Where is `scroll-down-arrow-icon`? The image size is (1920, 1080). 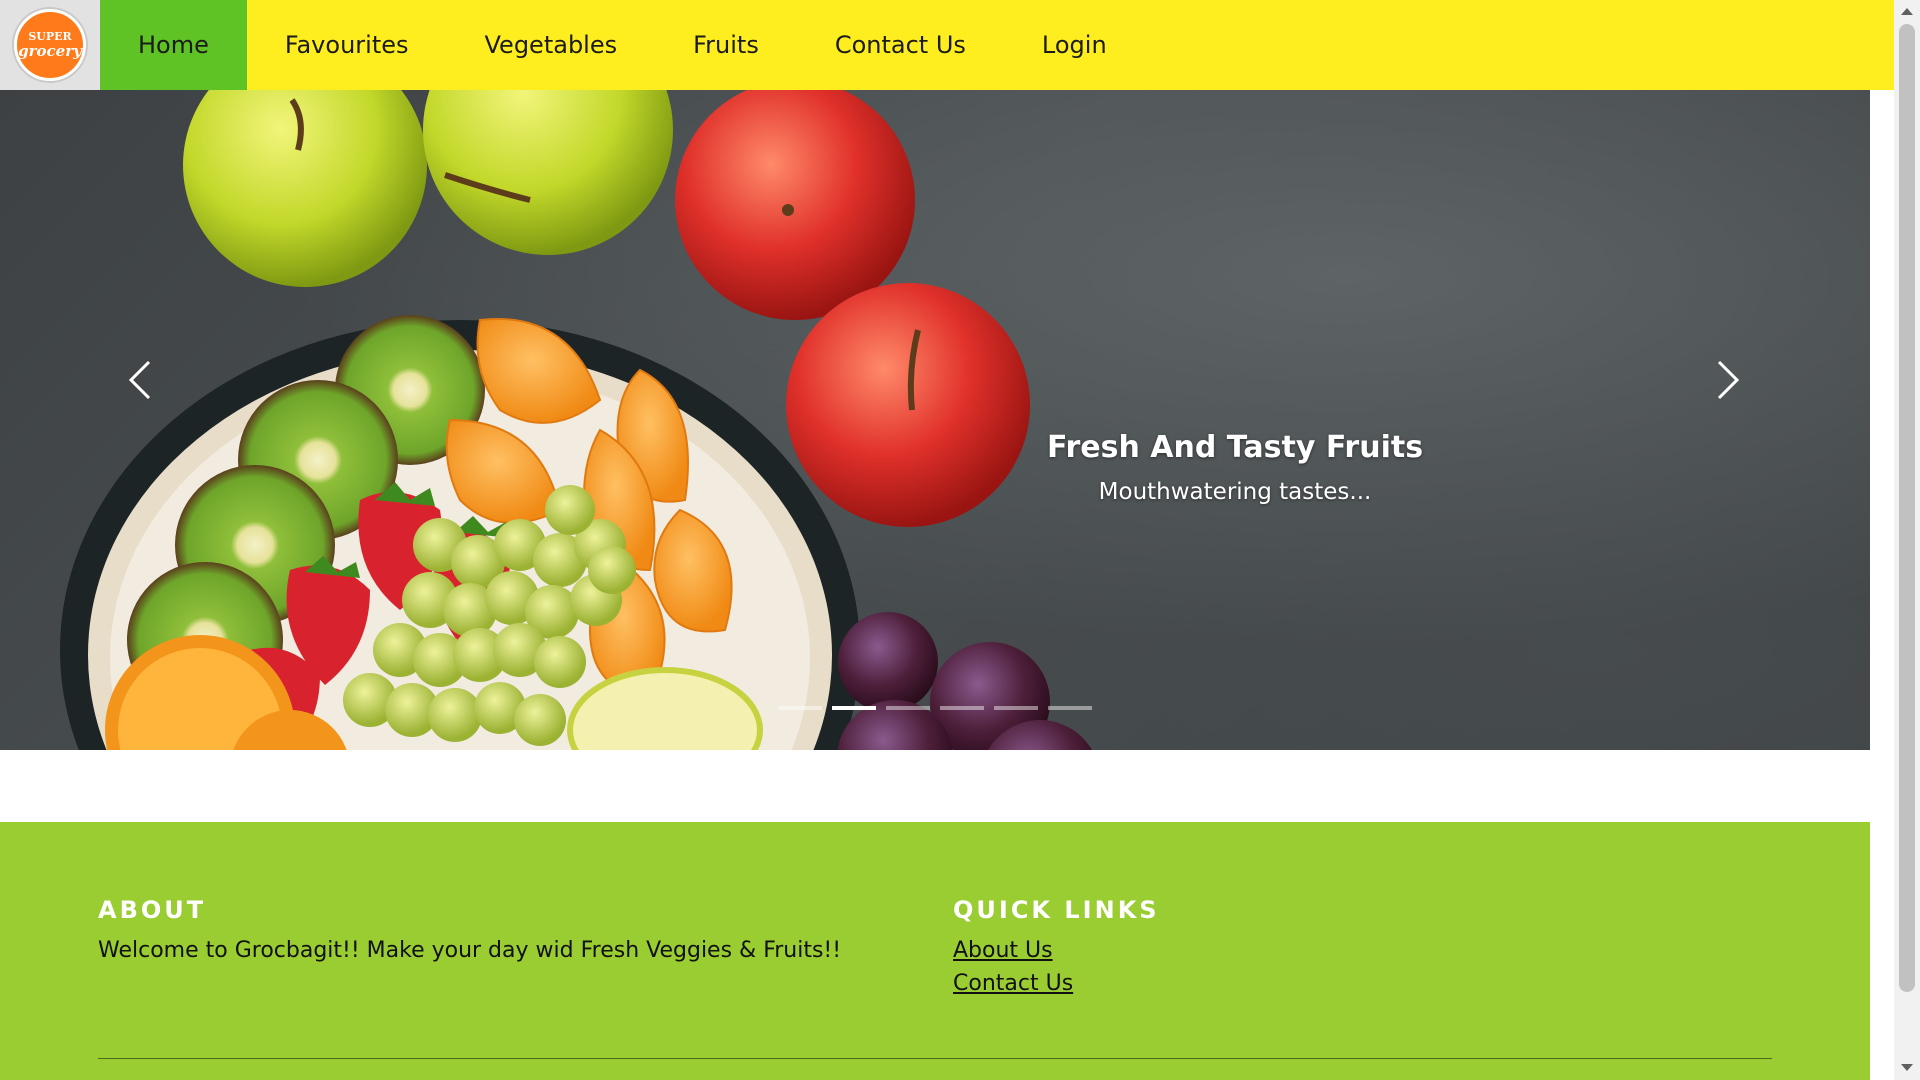 scroll-down-arrow-icon is located at coordinates (1907, 1067).